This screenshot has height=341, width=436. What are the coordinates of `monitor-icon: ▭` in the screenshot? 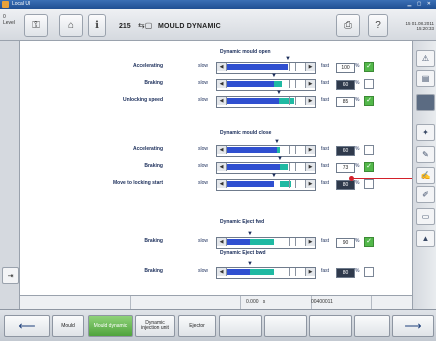 It's located at (425, 216).